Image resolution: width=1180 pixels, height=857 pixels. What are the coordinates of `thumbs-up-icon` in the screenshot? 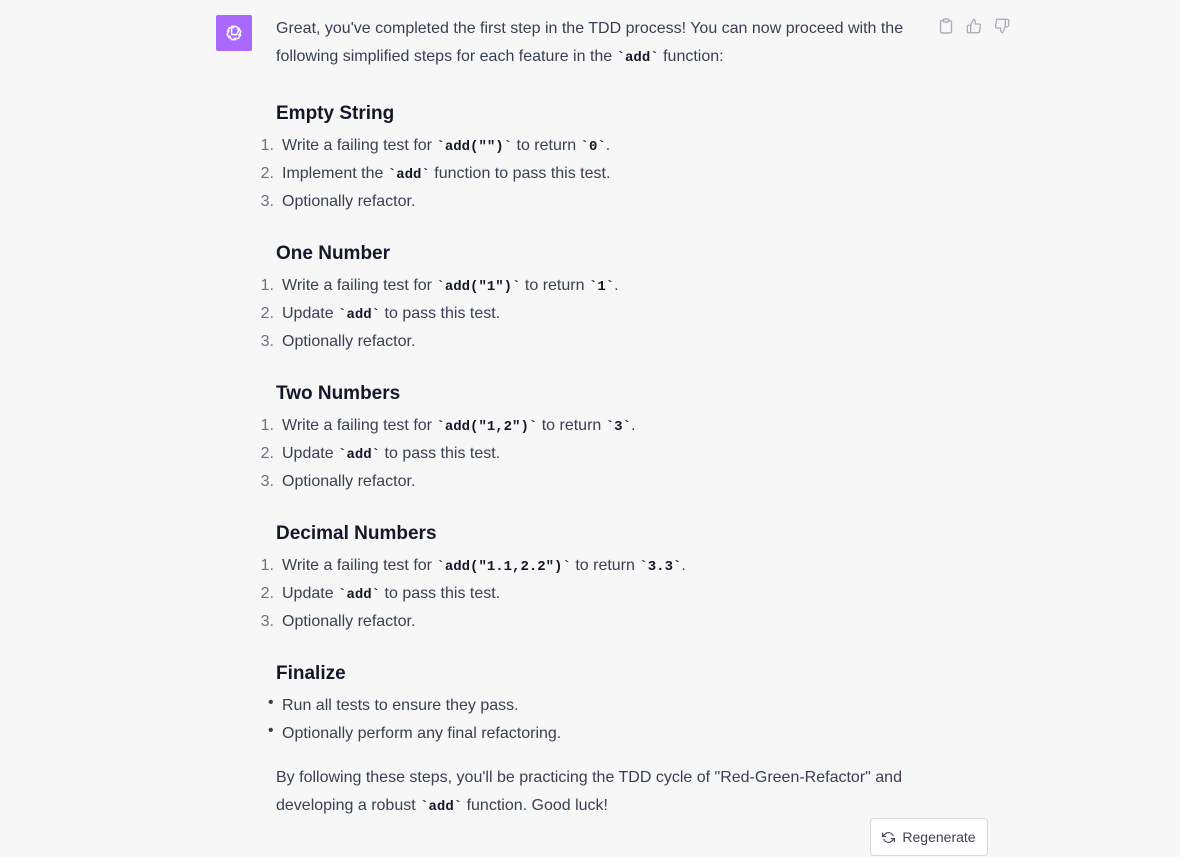 It's located at (974, 26).